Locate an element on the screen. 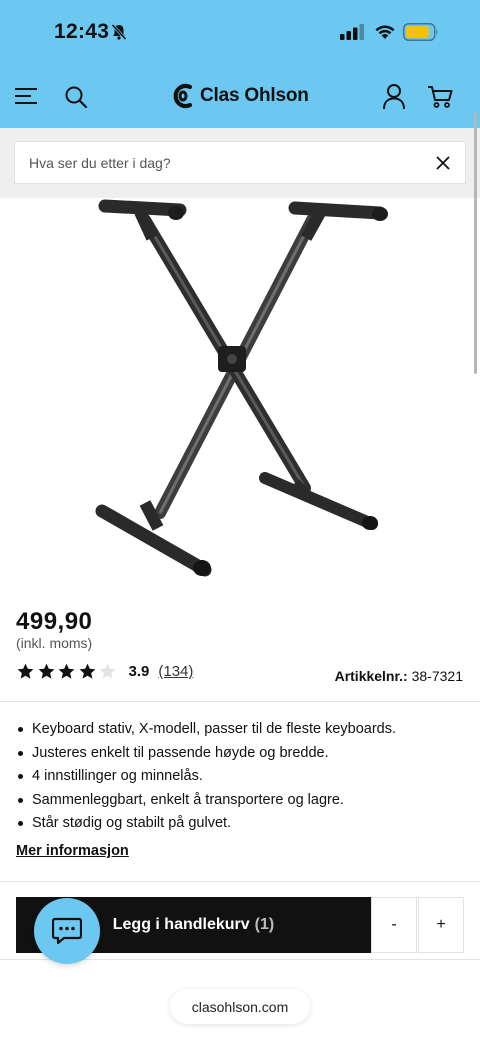 This screenshot has height=1040, width=480. feature-item: 4 innstillinger og minnelås. is located at coordinates (241, 777).